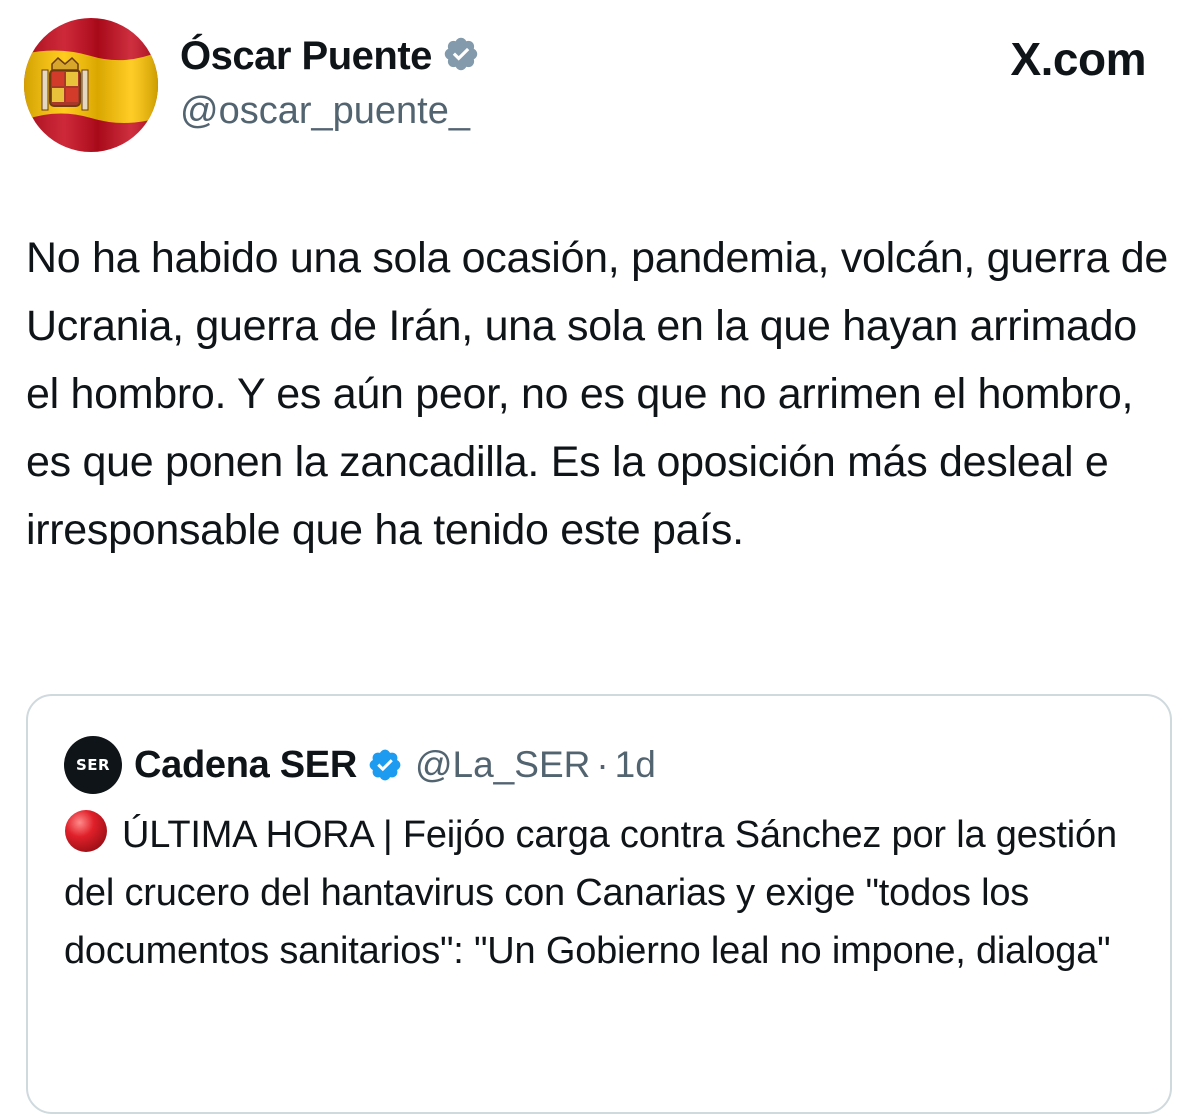 This screenshot has width=1200, height=1114. I want to click on cadena-ser-logo-text: SER, so click(93, 765).